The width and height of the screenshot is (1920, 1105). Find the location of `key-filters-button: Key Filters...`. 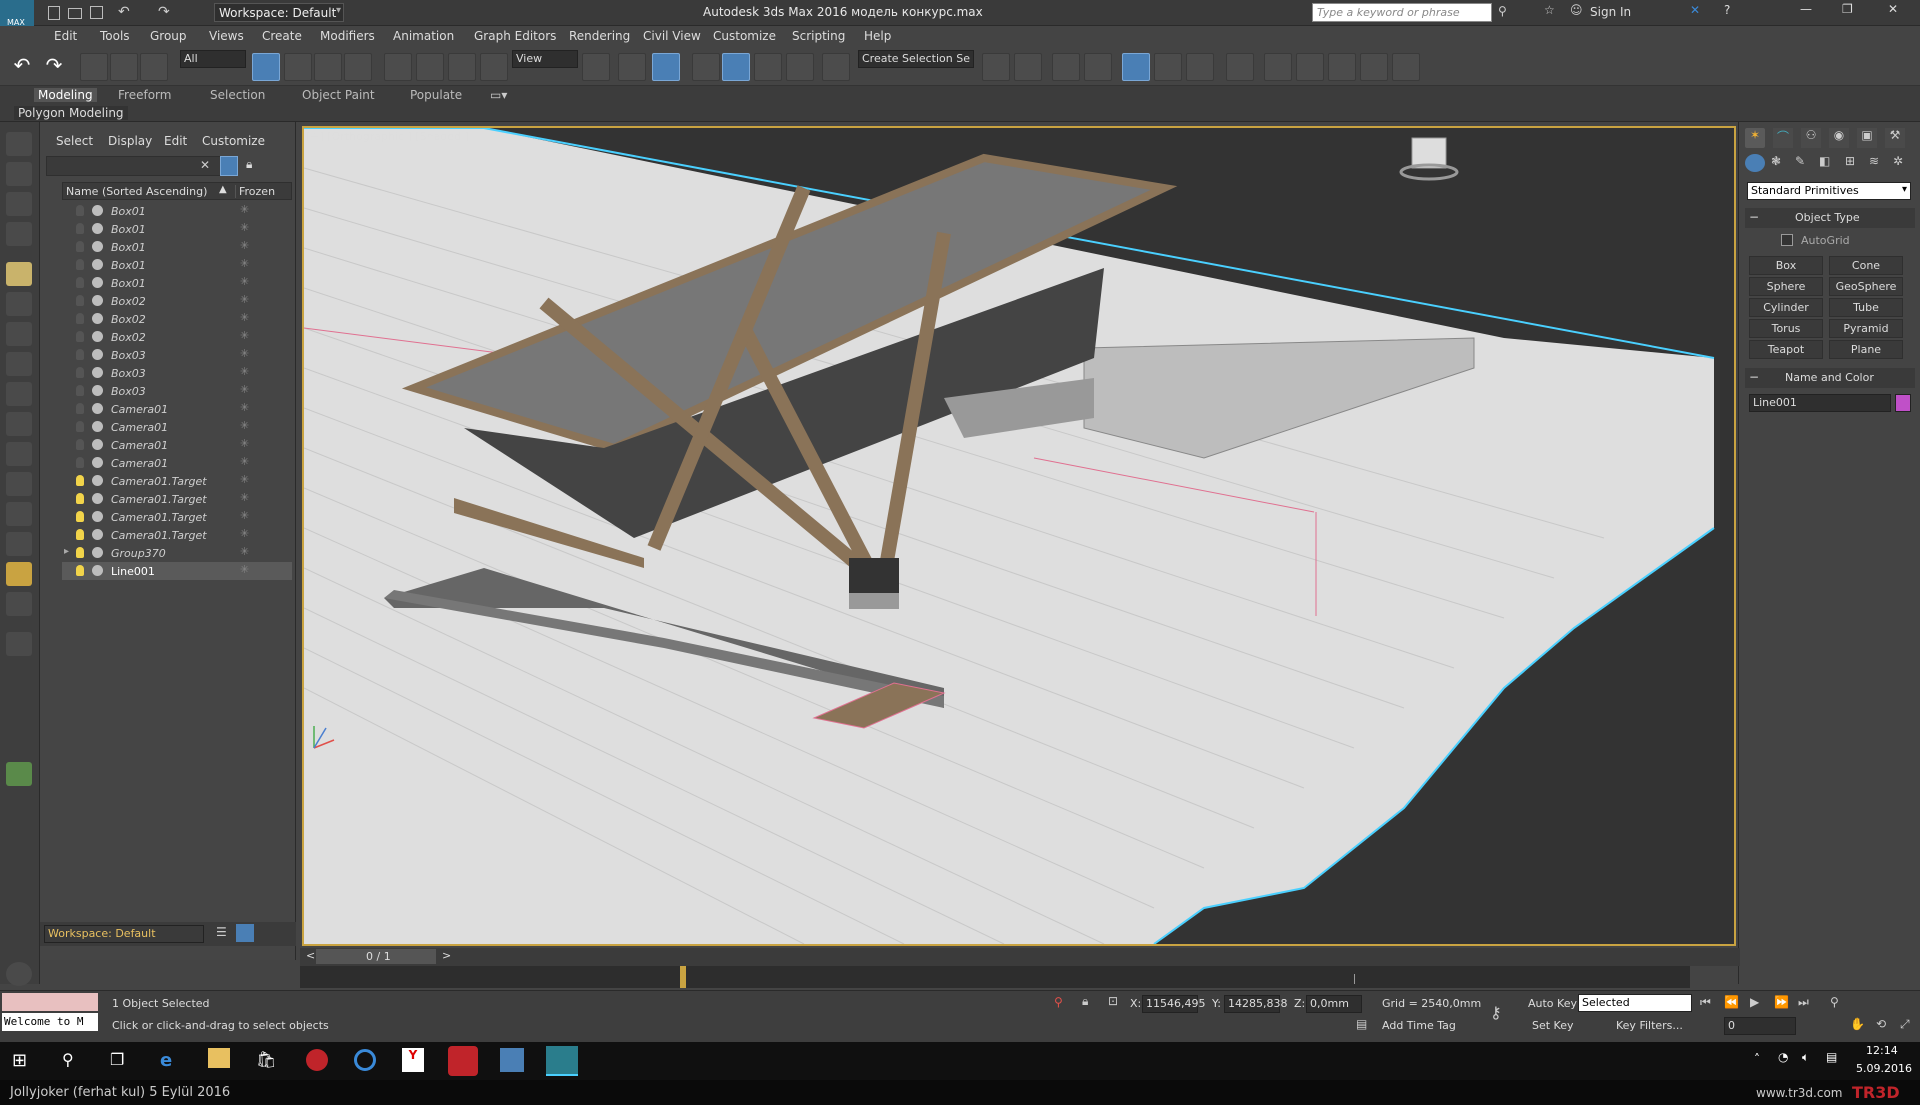

key-filters-button: Key Filters... is located at coordinates (1649, 1025).